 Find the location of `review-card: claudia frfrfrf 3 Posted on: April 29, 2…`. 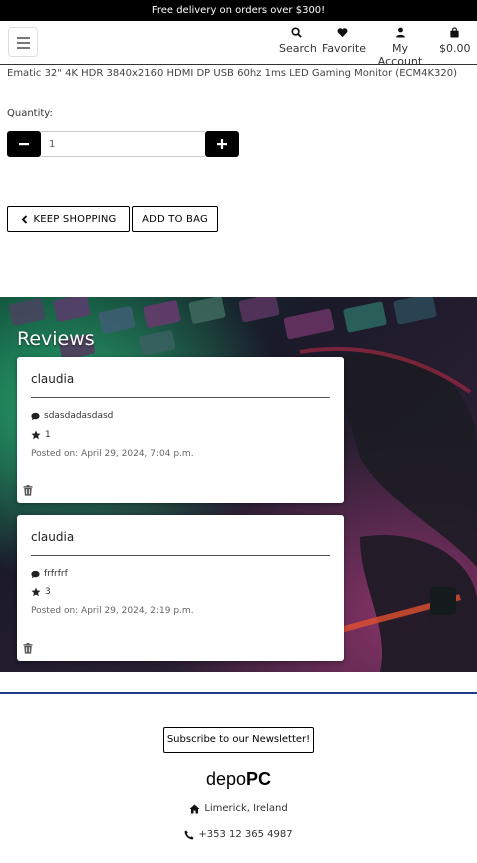

review-card: claudia frfrfrf 3 Posted on: April 29, 2… is located at coordinates (180, 588).